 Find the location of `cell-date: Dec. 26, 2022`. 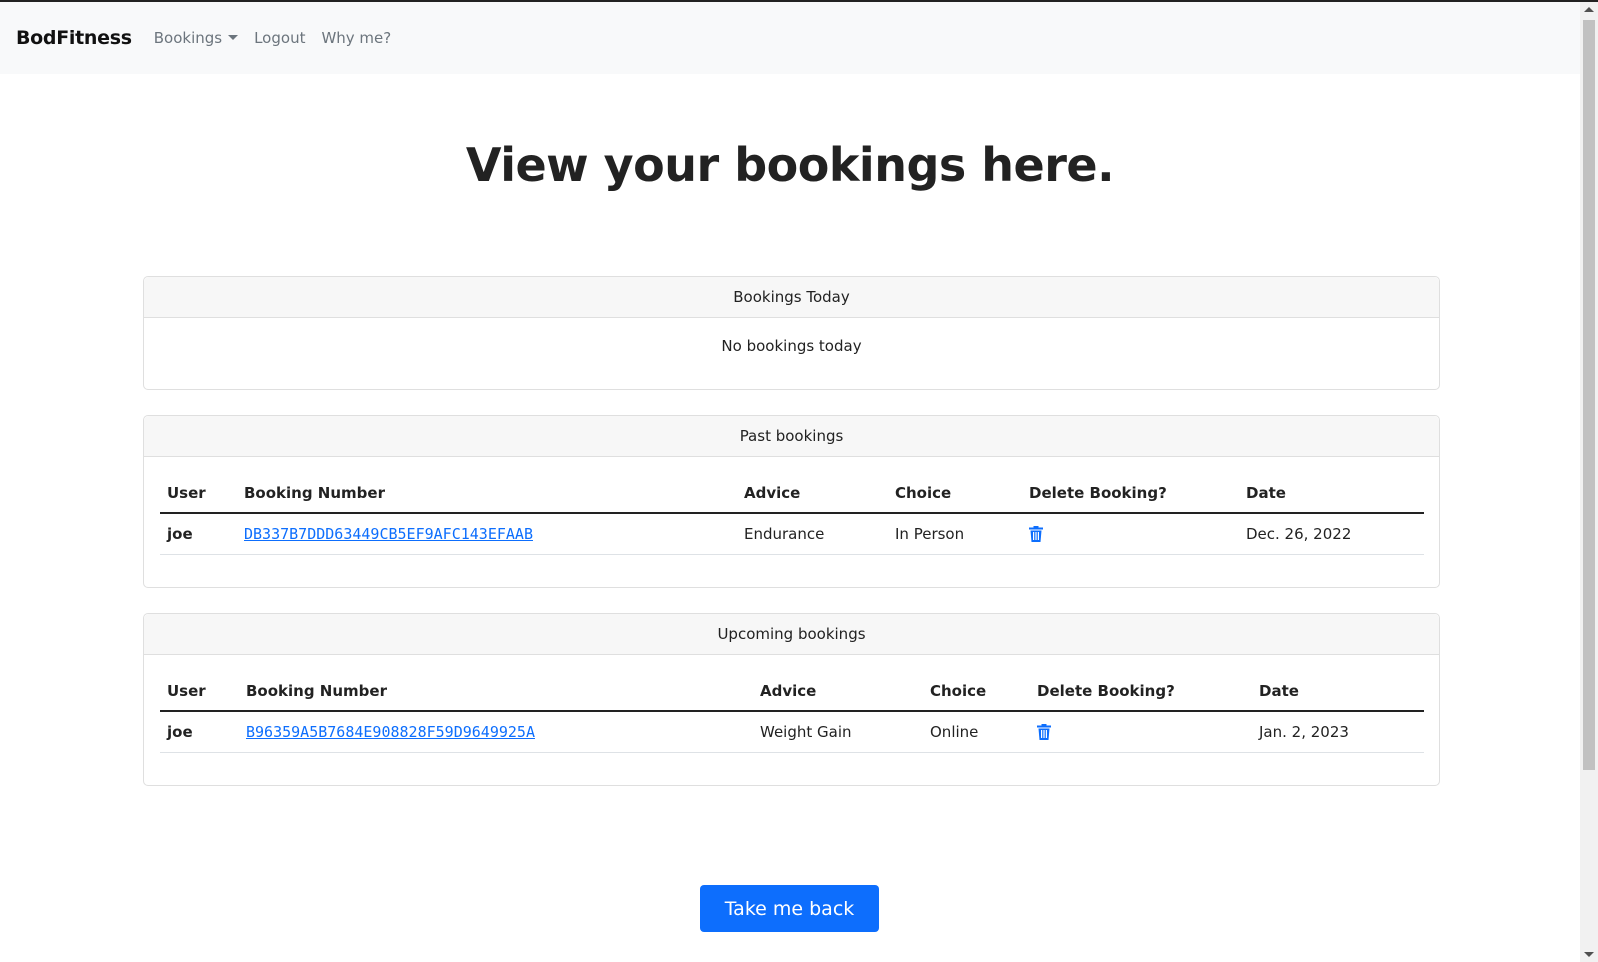

cell-date: Dec. 26, 2022 is located at coordinates (1331, 534).